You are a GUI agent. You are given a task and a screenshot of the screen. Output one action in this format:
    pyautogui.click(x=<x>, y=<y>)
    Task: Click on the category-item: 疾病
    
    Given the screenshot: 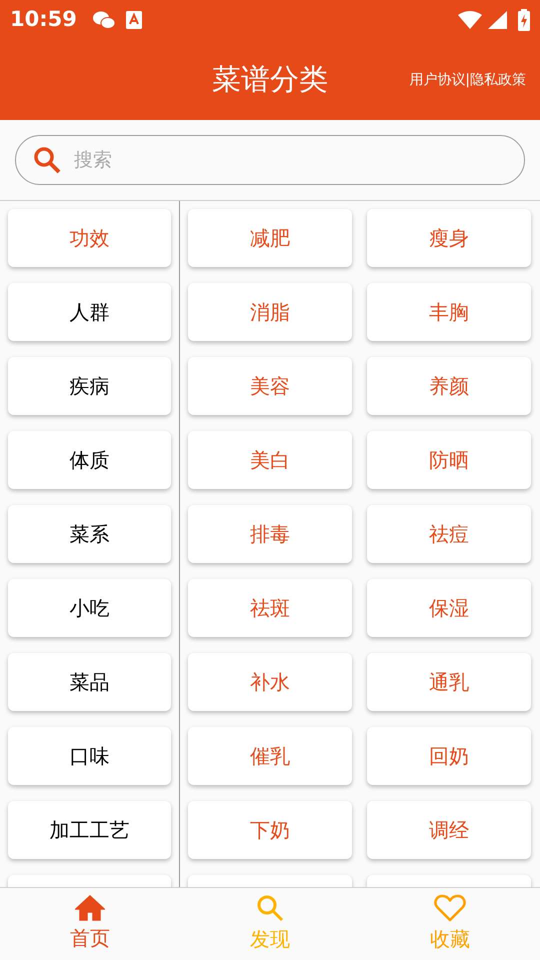 What is the action you would take?
    pyautogui.click(x=89, y=386)
    